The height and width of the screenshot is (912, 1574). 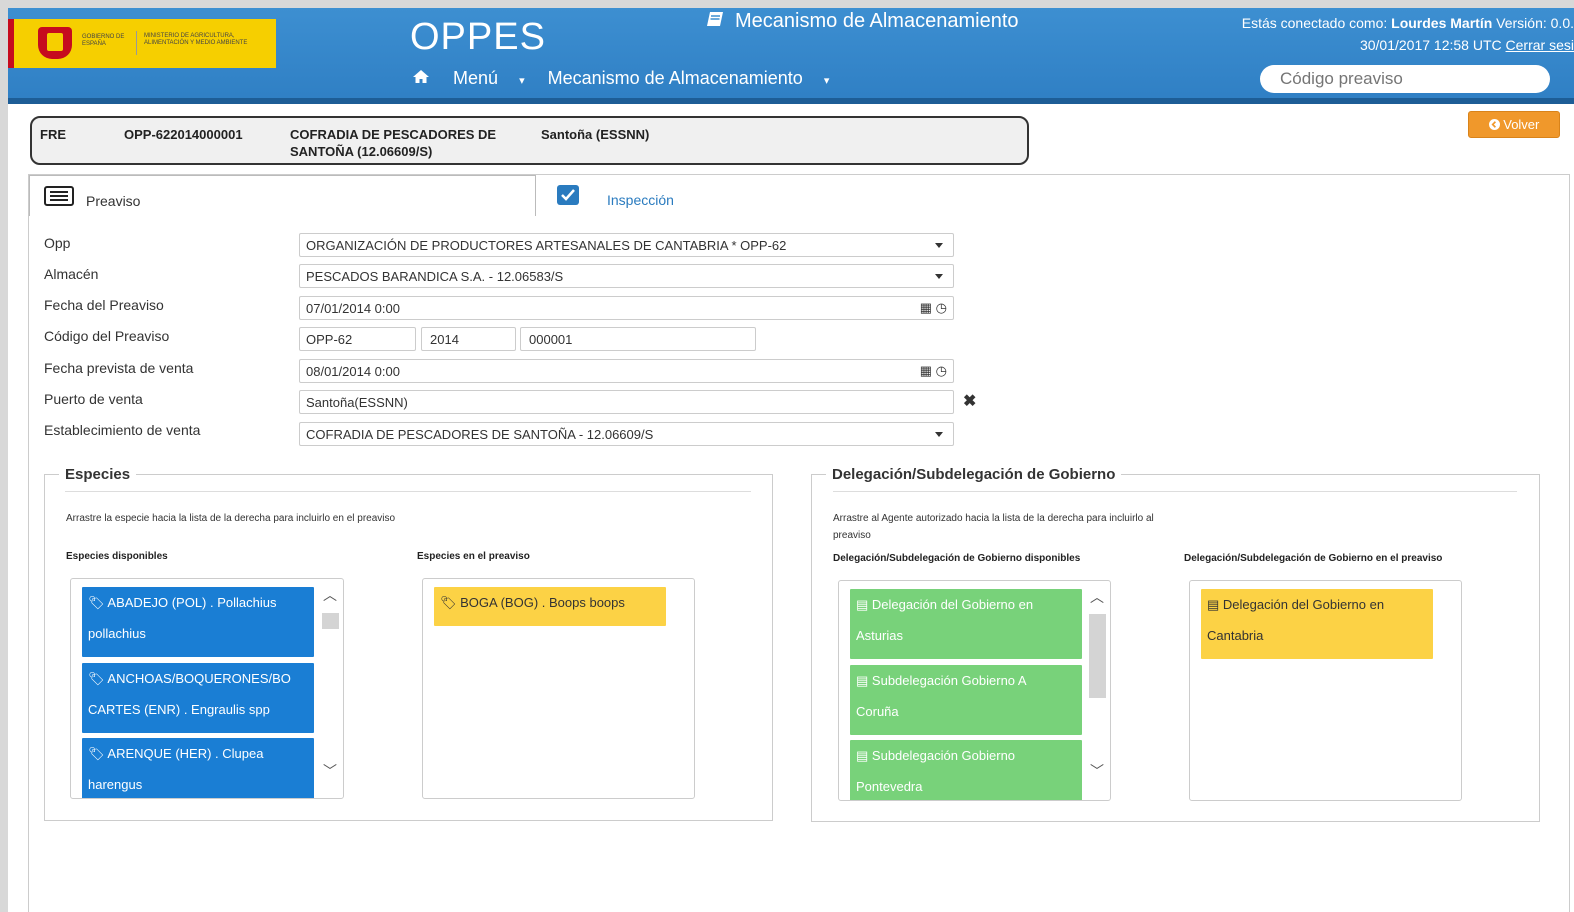 What do you see at coordinates (542, 602) in the screenshot?
I see `species-name: BOGA (BOG) . Boops boops` at bounding box center [542, 602].